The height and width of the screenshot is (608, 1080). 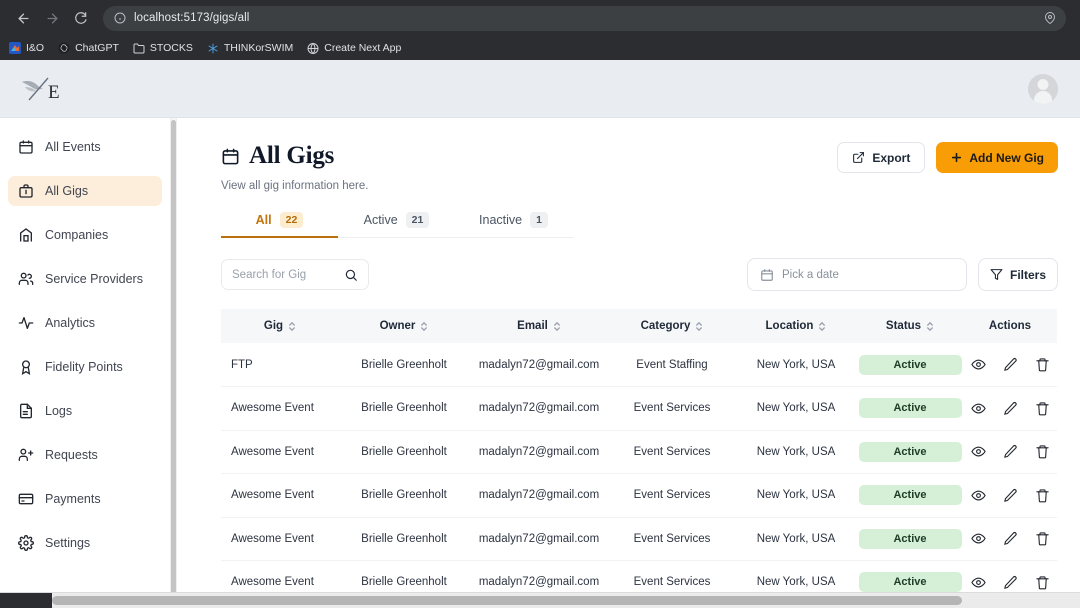 I want to click on site-info-icon, so click(x=120, y=18).